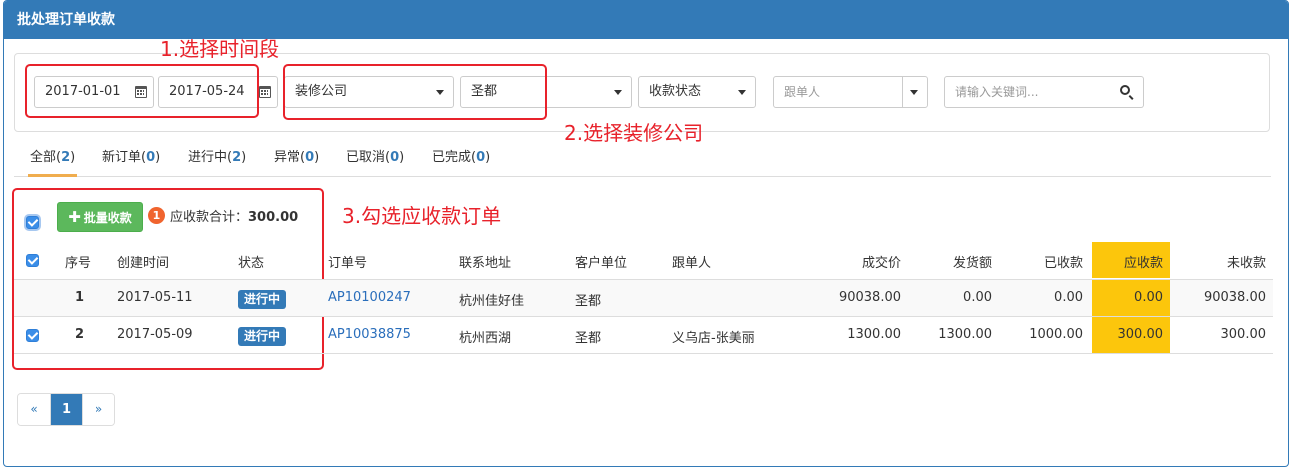 The image size is (1295, 471). I want to click on receivable-sum: 应收款合计：300.00, so click(234, 215).